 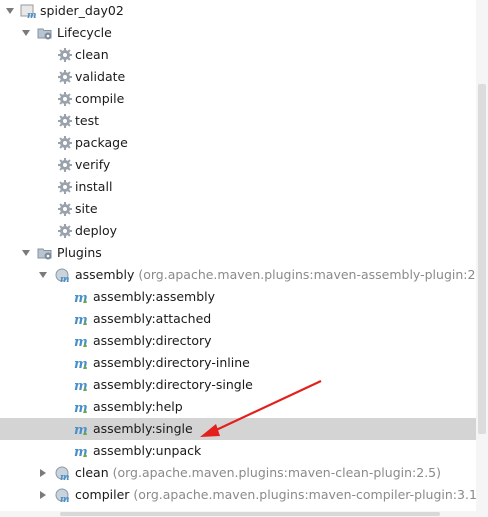 What do you see at coordinates (238, 121) in the screenshot?
I see `lifecycle-goal-test: test` at bounding box center [238, 121].